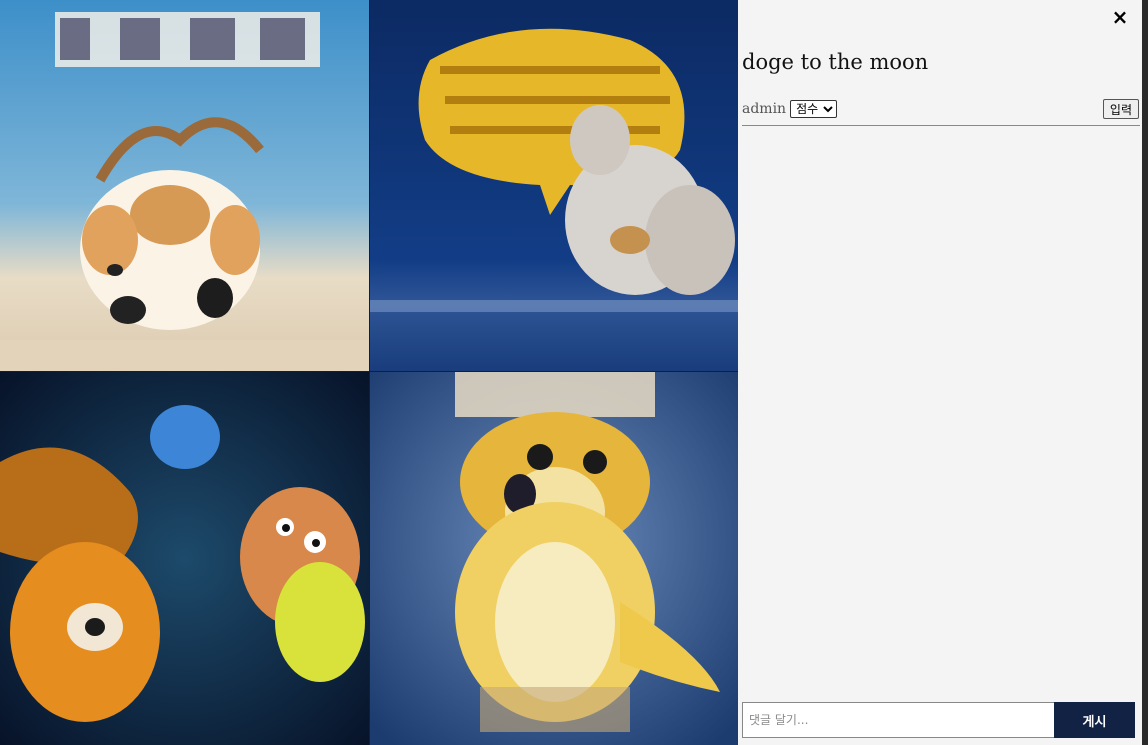  Describe the element at coordinates (941, 125) in the screenshot. I see `divider` at that location.